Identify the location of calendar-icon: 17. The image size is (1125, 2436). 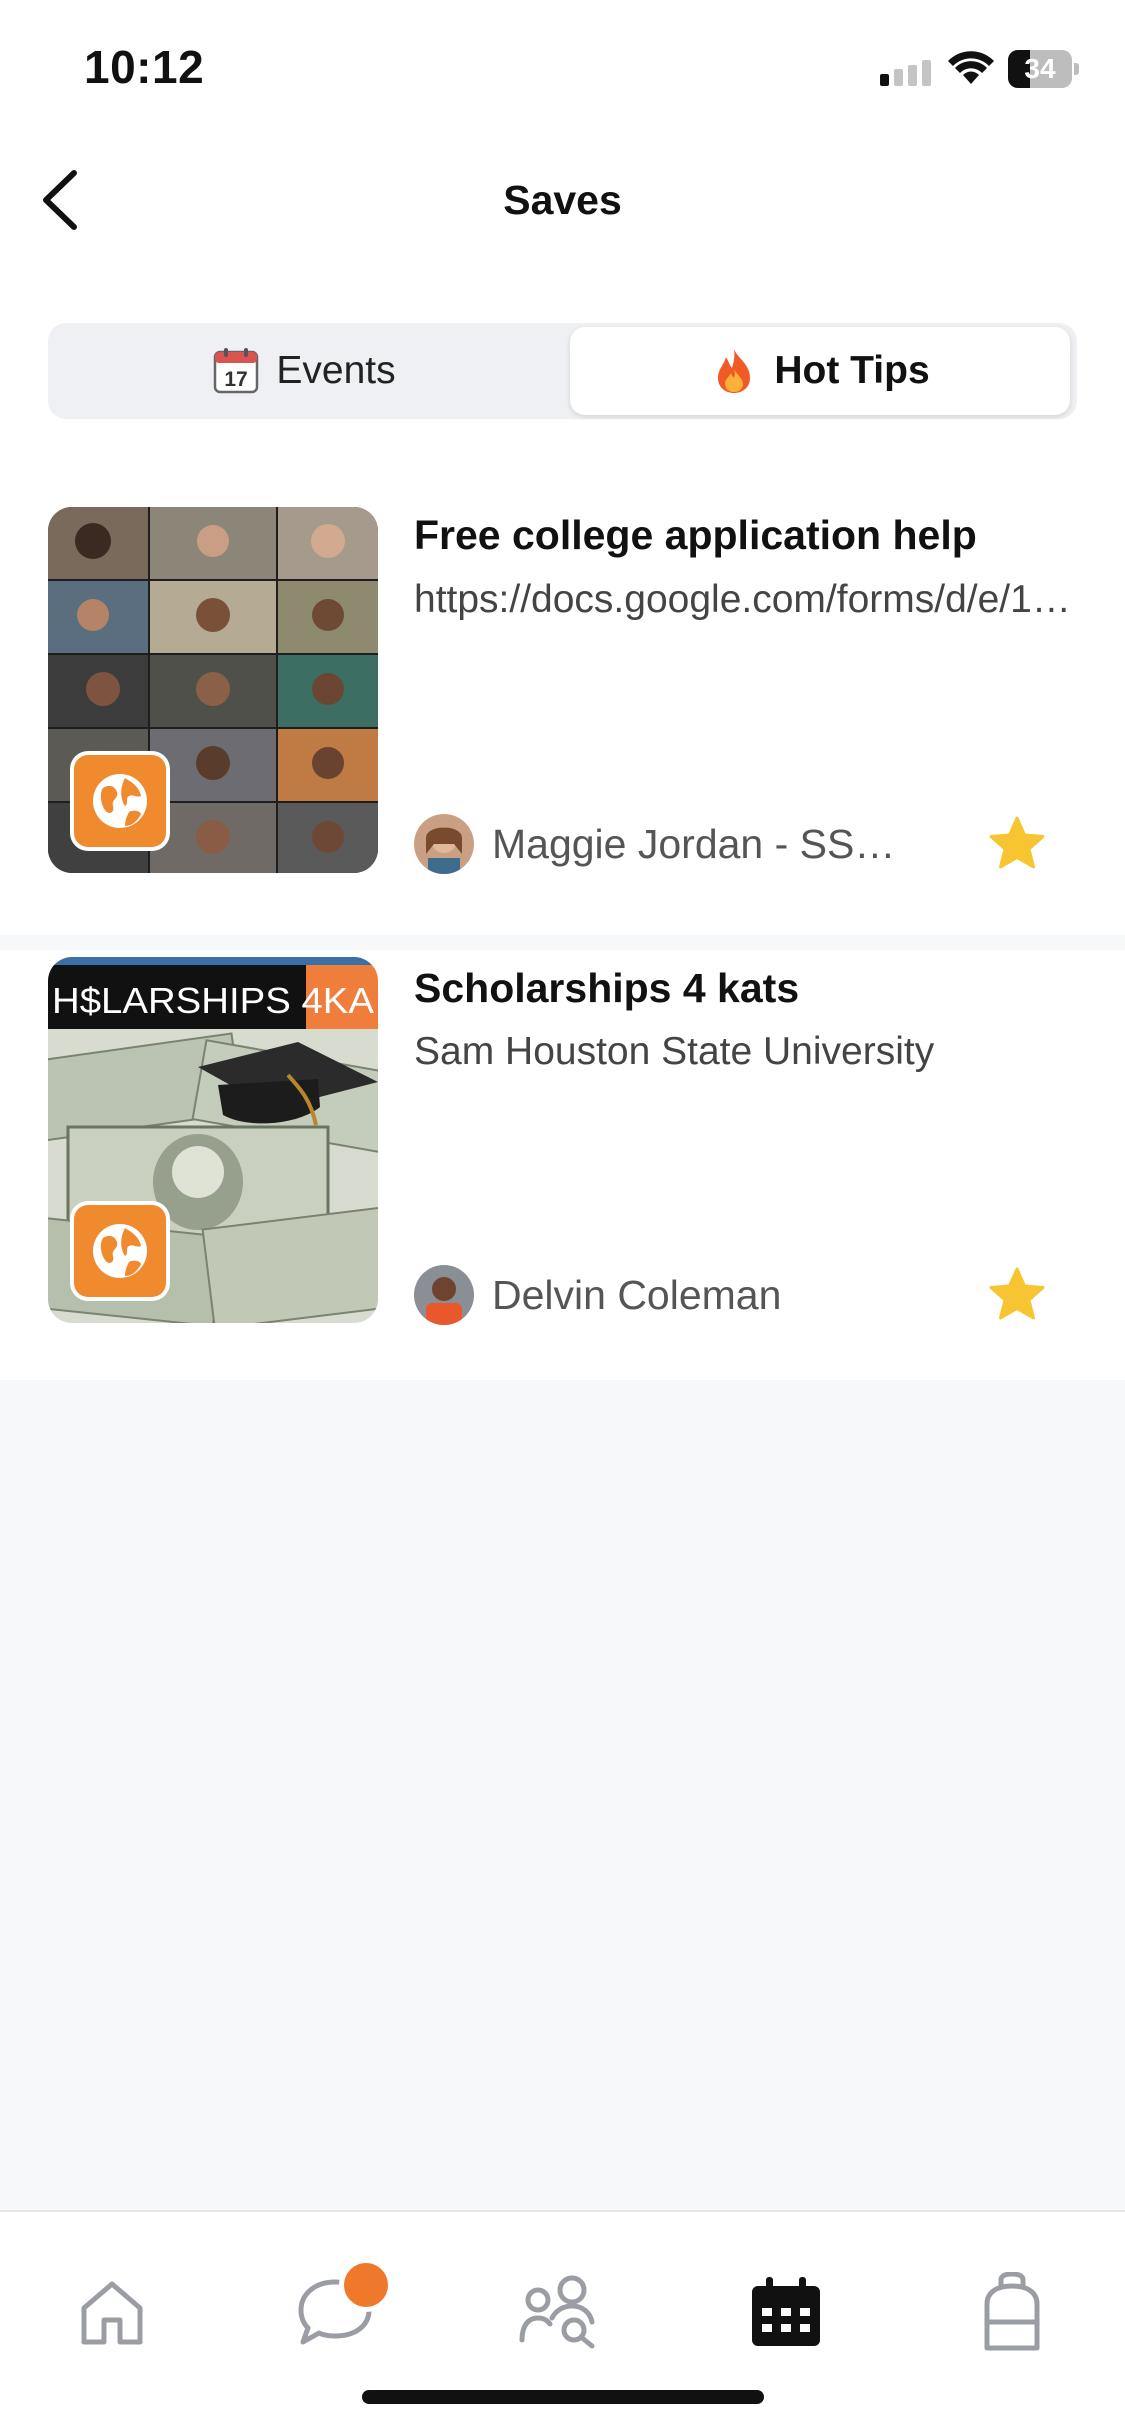
(236, 371).